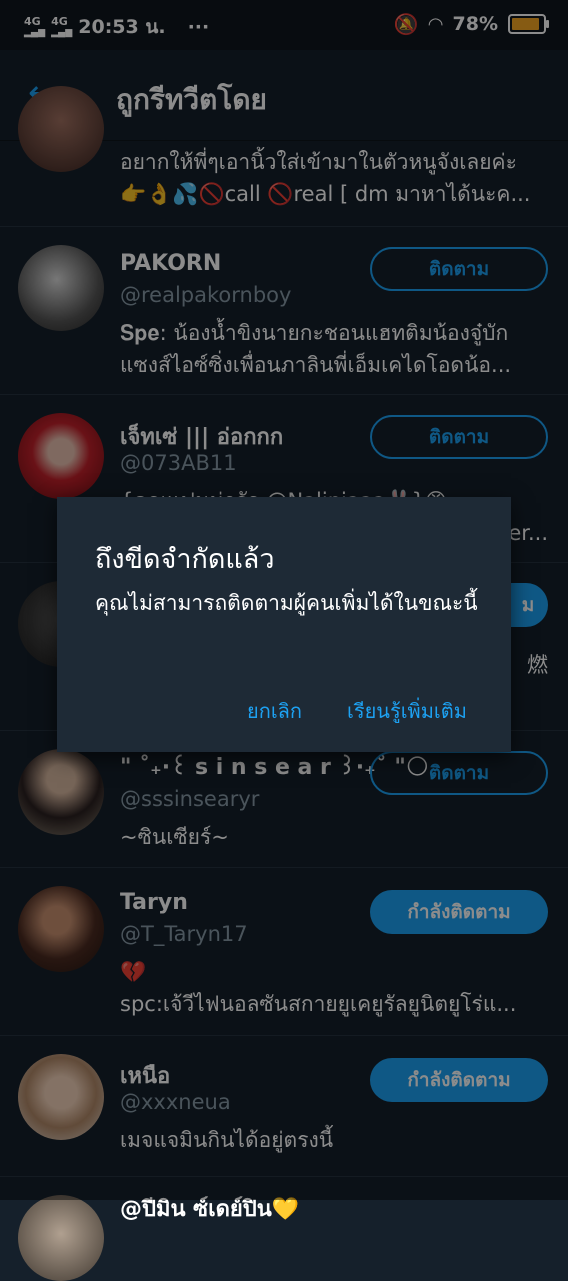  I want to click on learn-more-button: เรียนรู้เพิ่มเติม, so click(407, 711).